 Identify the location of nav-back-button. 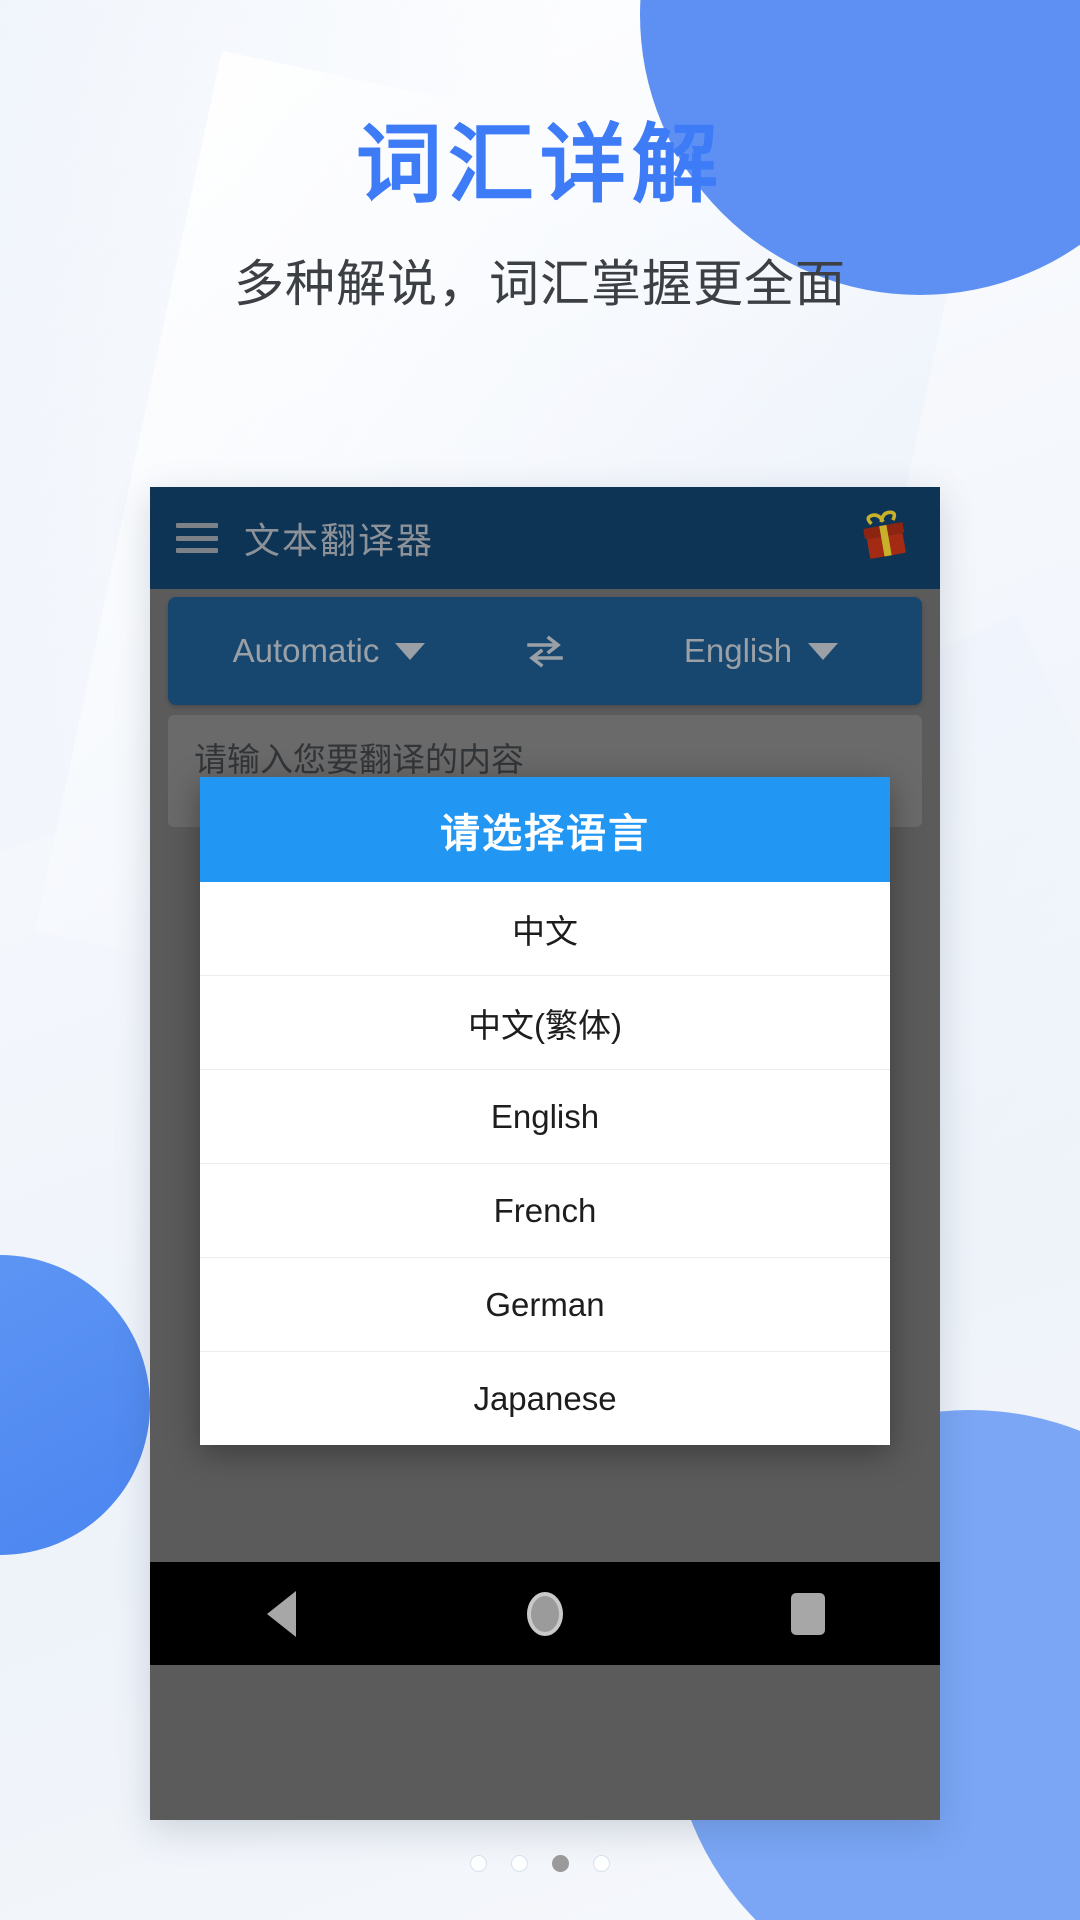
(281, 1613).